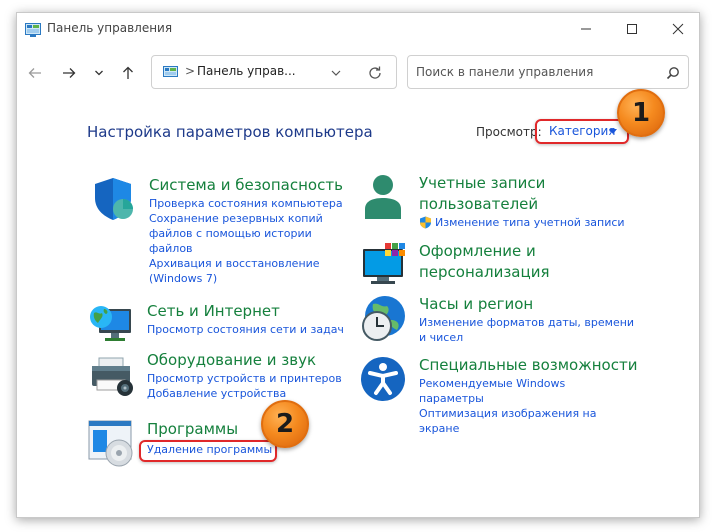  What do you see at coordinates (484, 251) in the screenshot?
I see `category-title: Оформление и` at bounding box center [484, 251].